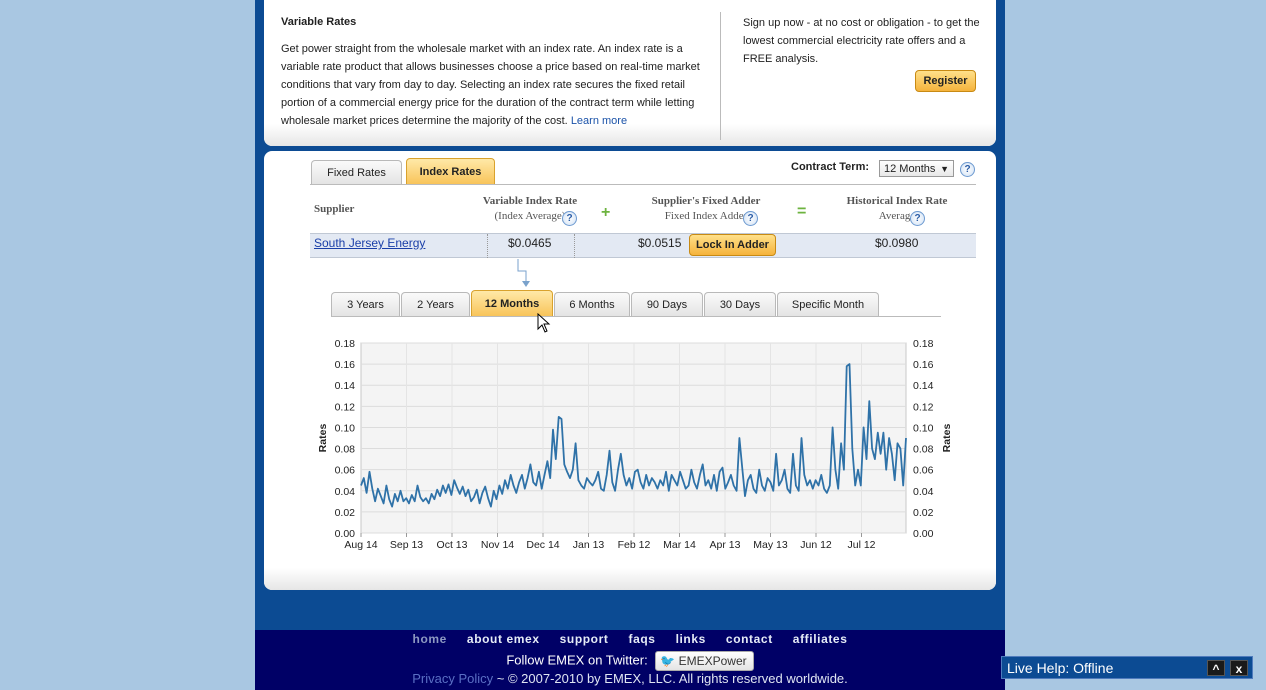  What do you see at coordinates (345, 450) in the screenshot?
I see `y-tick-label-left: 0.08` at bounding box center [345, 450].